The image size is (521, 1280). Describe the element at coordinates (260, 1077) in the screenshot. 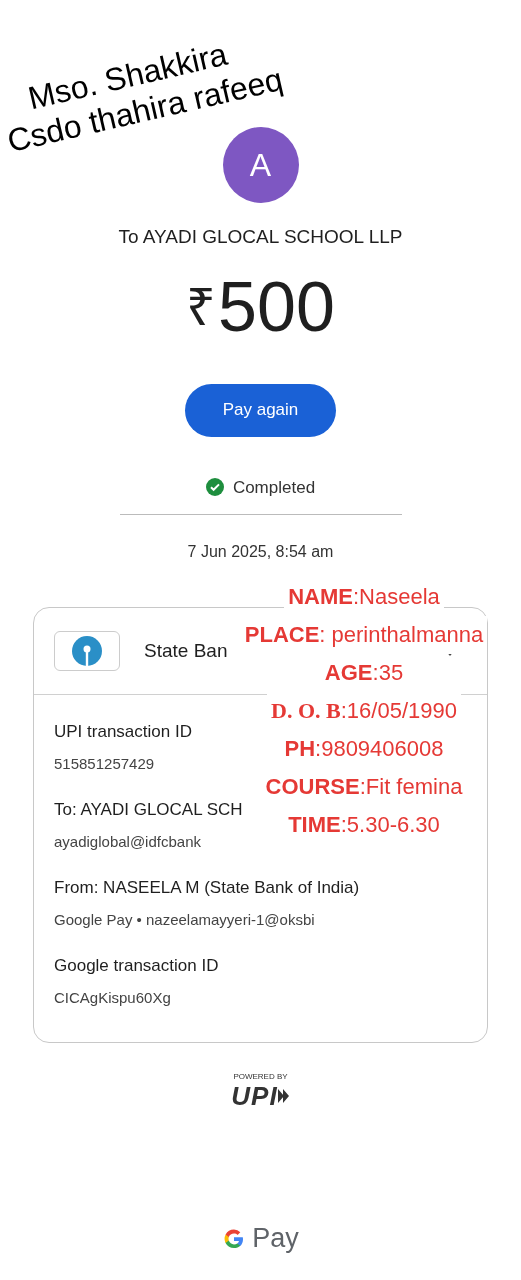

I see `powered-by-label: POWERED BY` at that location.